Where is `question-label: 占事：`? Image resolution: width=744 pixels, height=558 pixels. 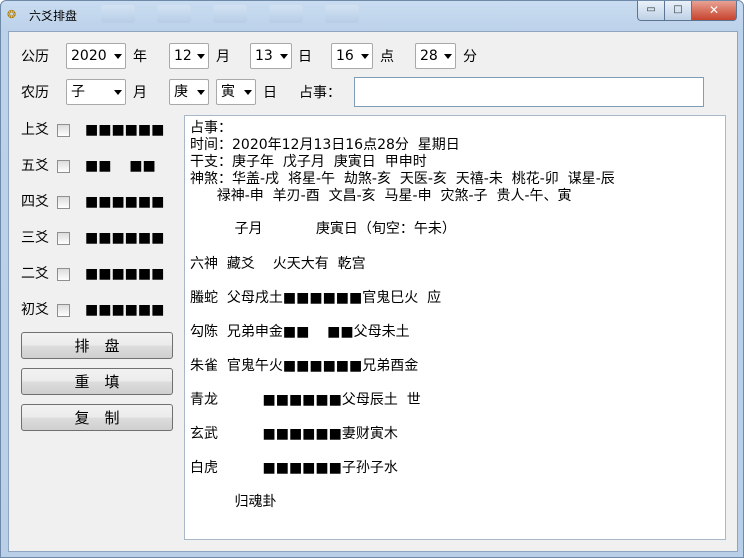 question-label: 占事： is located at coordinates (320, 93).